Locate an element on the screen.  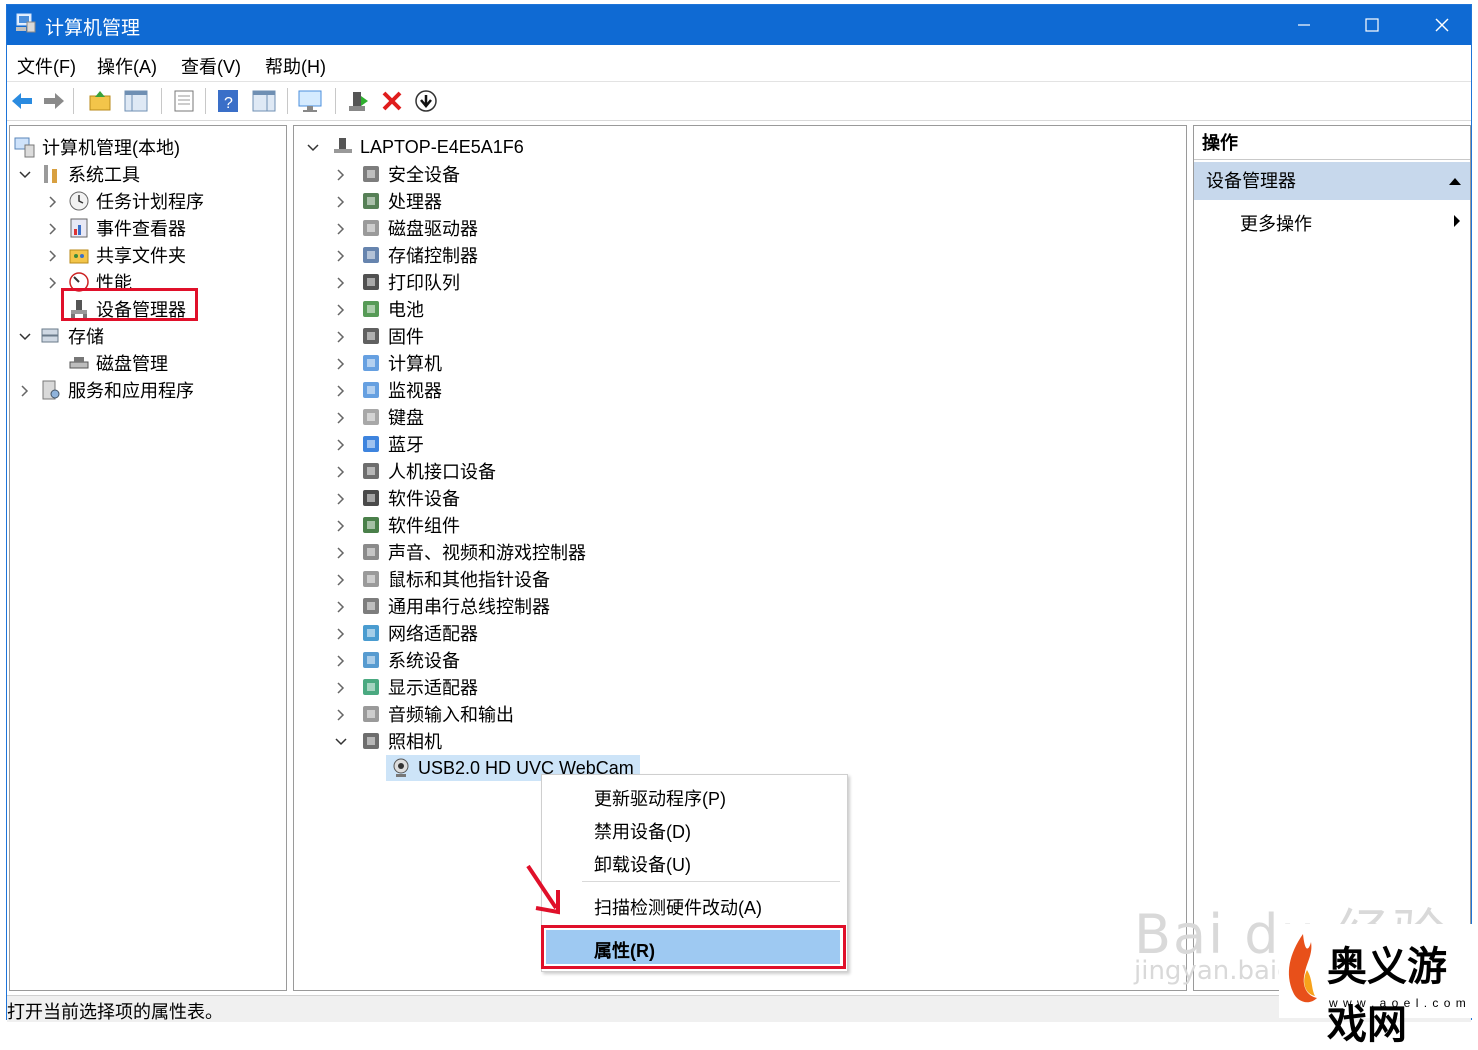
device-category-row: 固件 is located at coordinates (392, 336).